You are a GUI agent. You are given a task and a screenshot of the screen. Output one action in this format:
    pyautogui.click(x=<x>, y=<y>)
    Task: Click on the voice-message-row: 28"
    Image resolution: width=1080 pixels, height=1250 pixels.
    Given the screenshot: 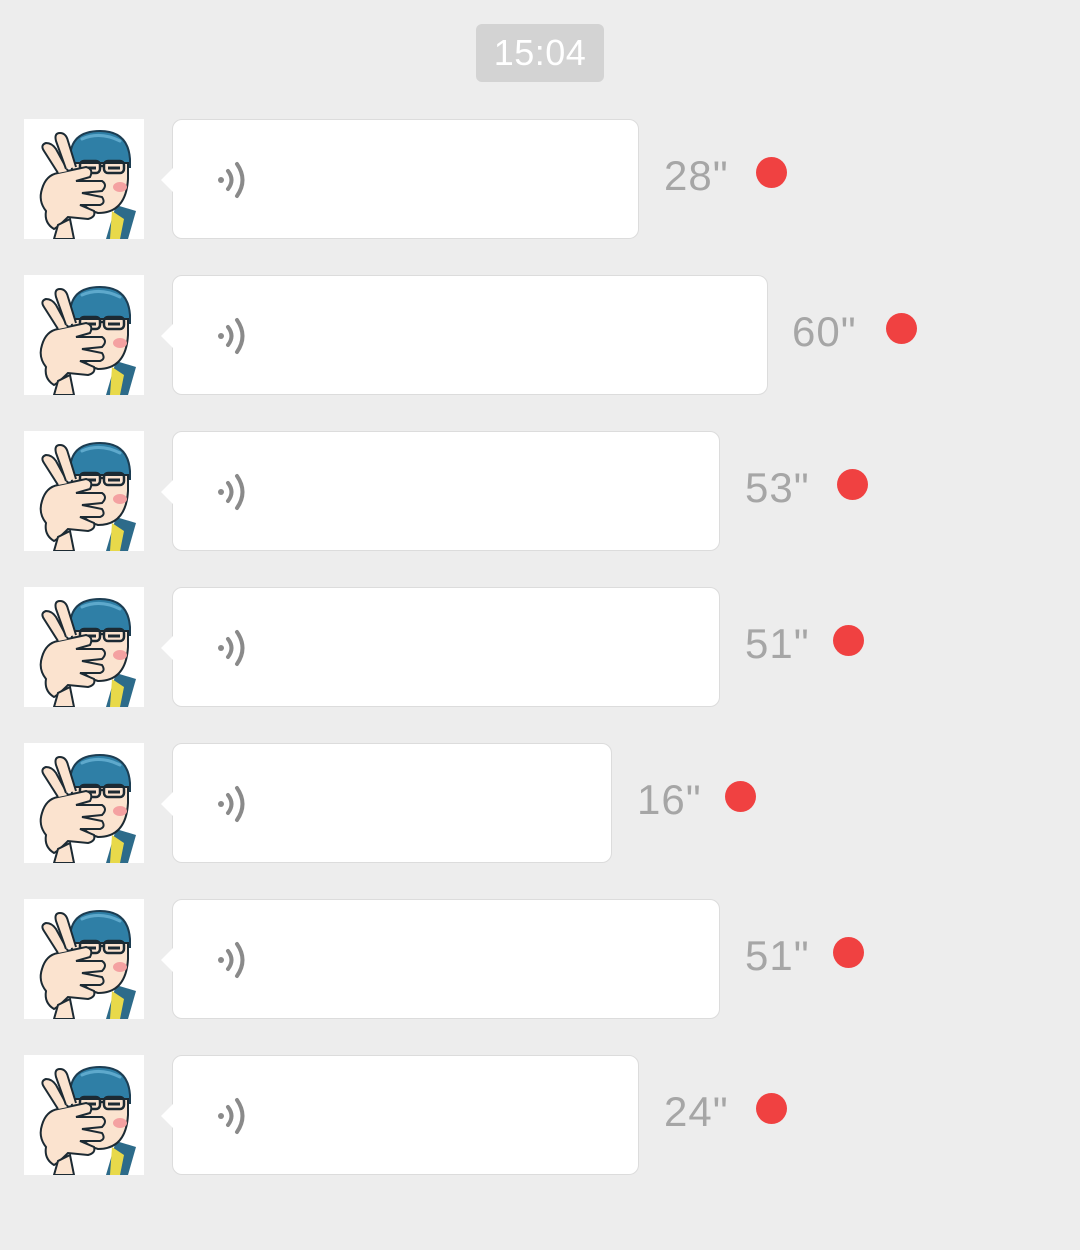 What is the action you would take?
    pyautogui.click(x=540, y=179)
    